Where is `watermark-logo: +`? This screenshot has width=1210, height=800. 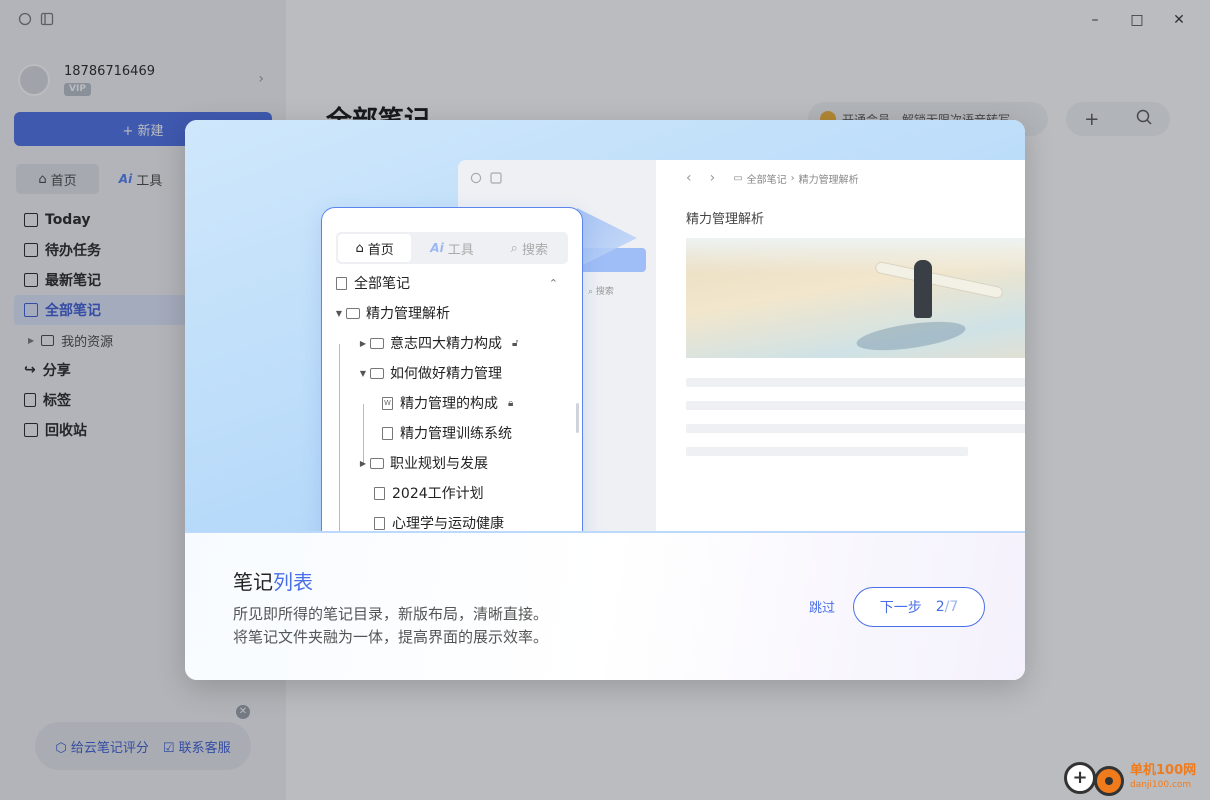 watermark-logo: + is located at coordinates (1093, 778).